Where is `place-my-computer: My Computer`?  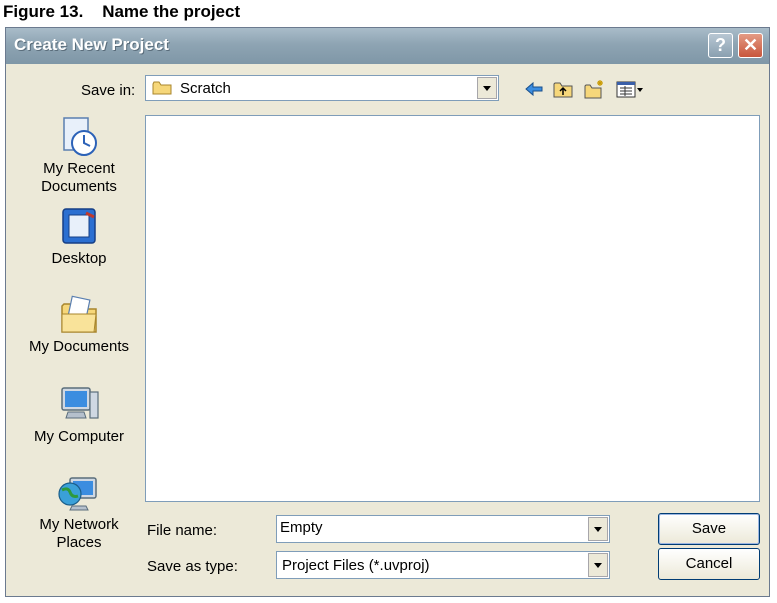 place-my-computer: My Computer is located at coordinates (79, 414).